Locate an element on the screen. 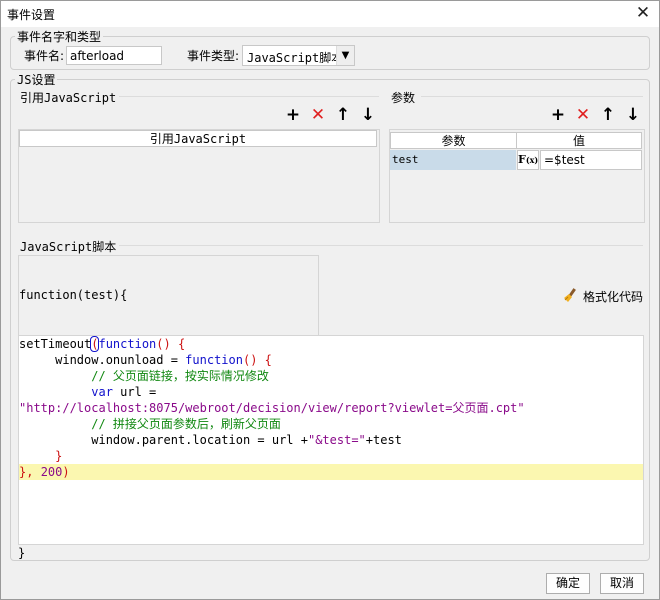  event-type-label: 事件类型: is located at coordinates (213, 56).